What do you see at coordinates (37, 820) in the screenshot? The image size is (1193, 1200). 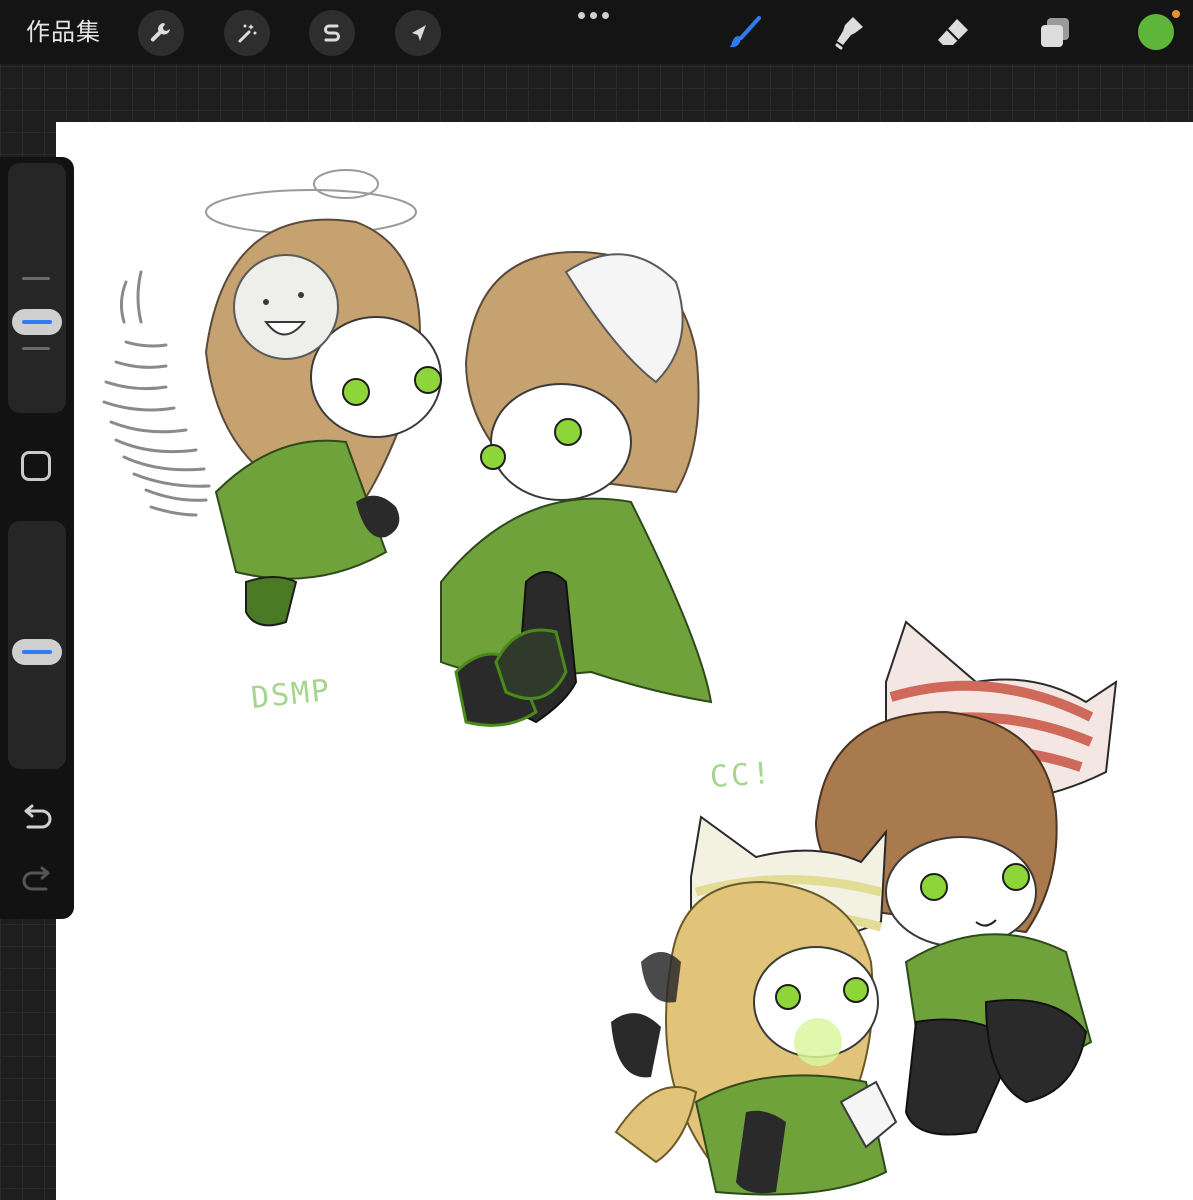 I see `undo-arrow-icon` at bounding box center [37, 820].